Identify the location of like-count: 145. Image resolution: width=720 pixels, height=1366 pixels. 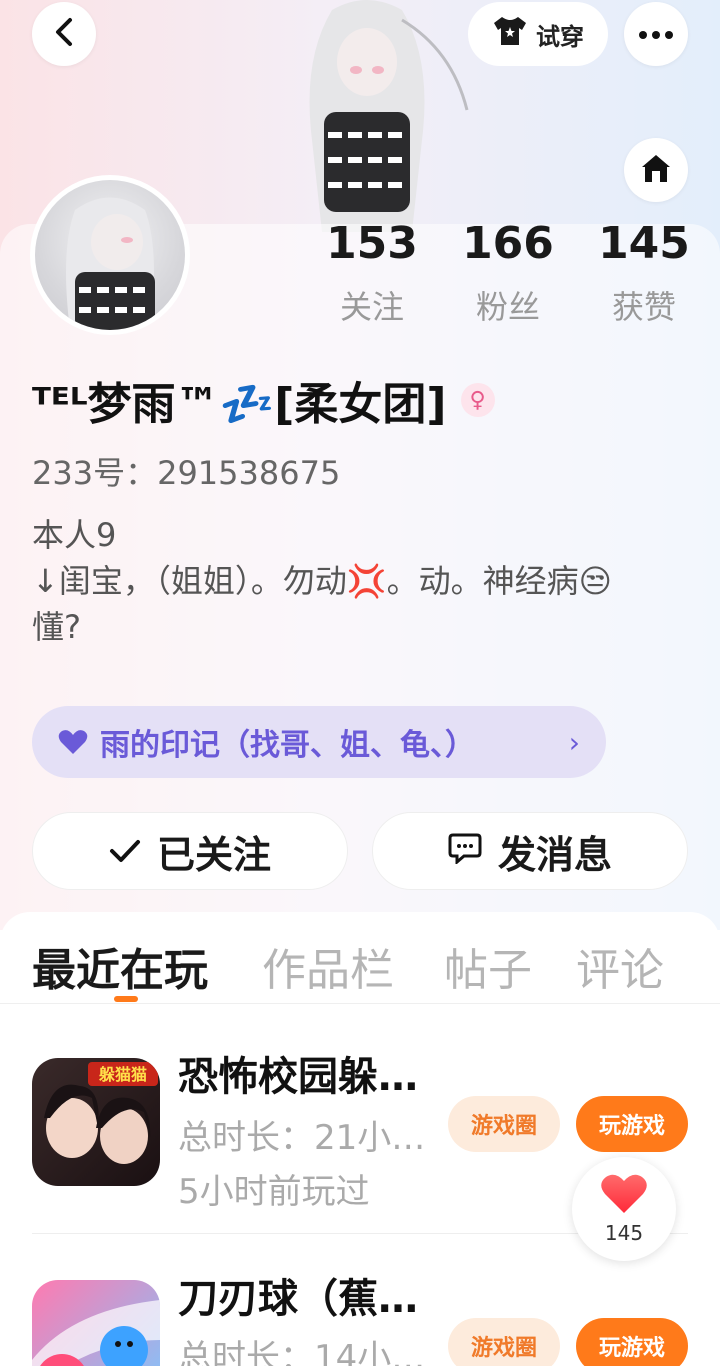
(624, 1233).